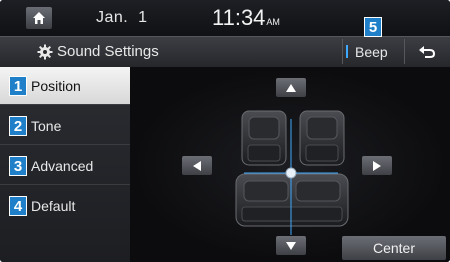 The height and width of the screenshot is (262, 450). I want to click on arrow-right-icon, so click(377, 165).